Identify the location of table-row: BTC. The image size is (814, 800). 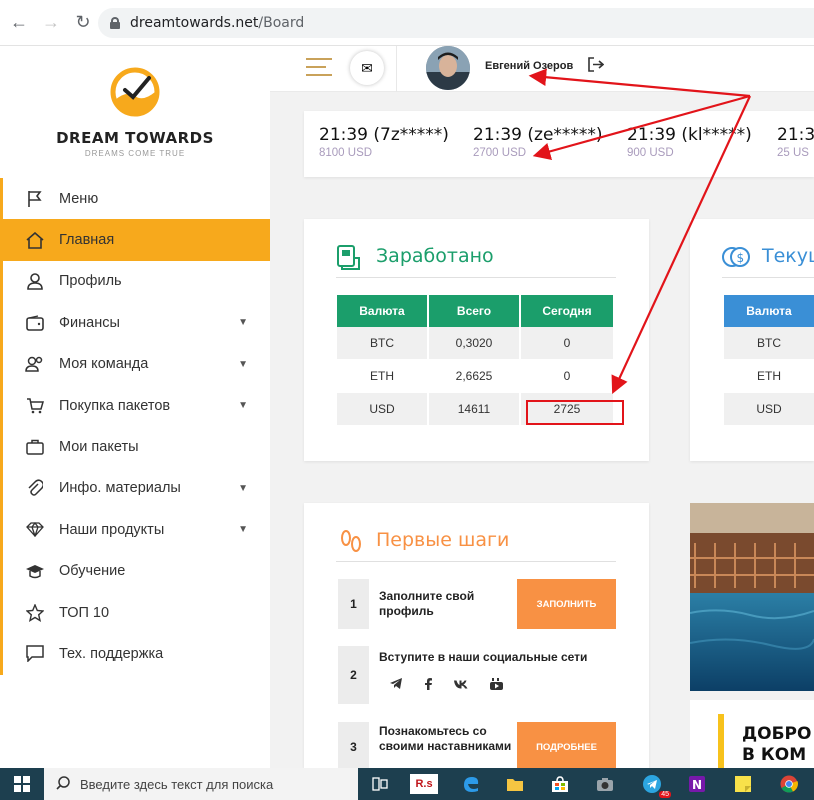
(769, 343).